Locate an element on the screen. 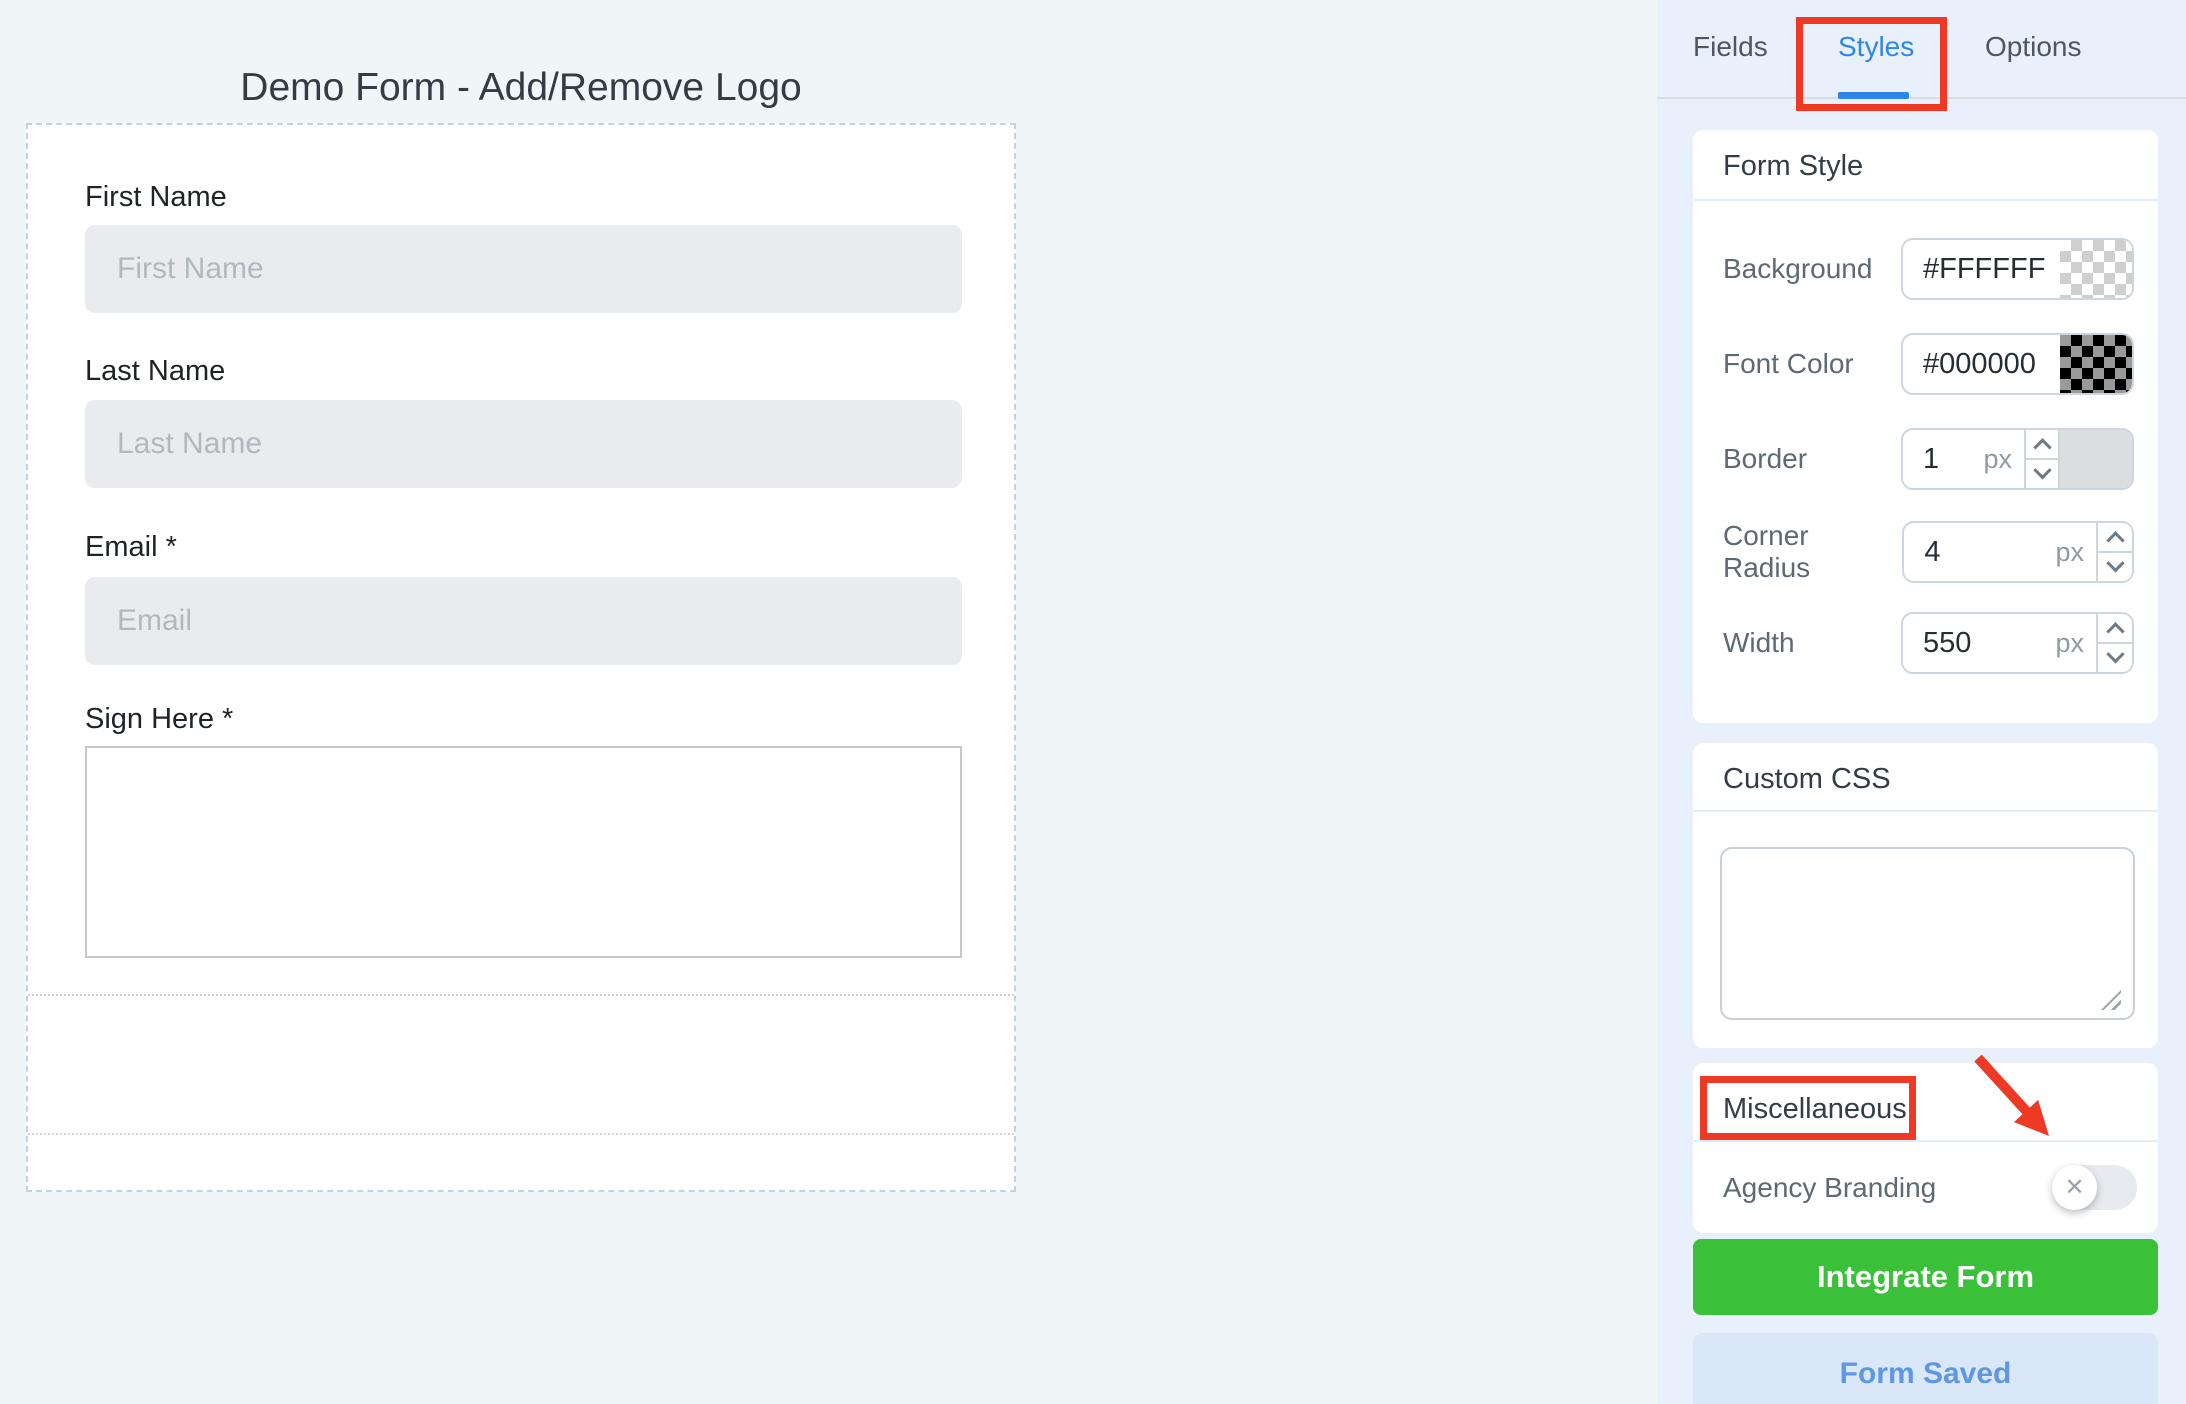 This screenshot has height=1404, width=2186. corner-radius-unit-label: px is located at coordinates (2069, 551).